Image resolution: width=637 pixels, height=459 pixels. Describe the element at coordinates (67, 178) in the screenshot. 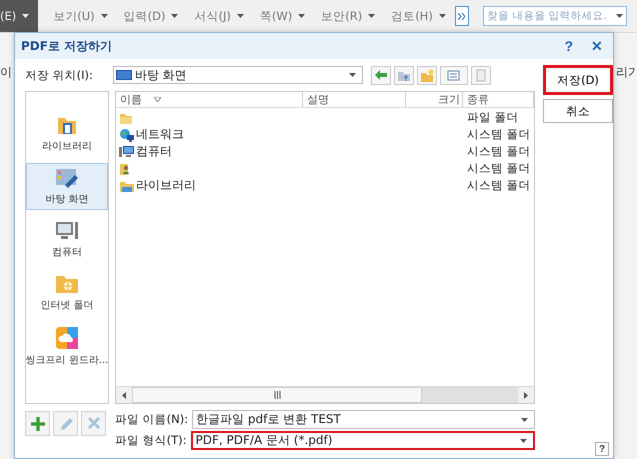

I see `desktop-icon` at that location.